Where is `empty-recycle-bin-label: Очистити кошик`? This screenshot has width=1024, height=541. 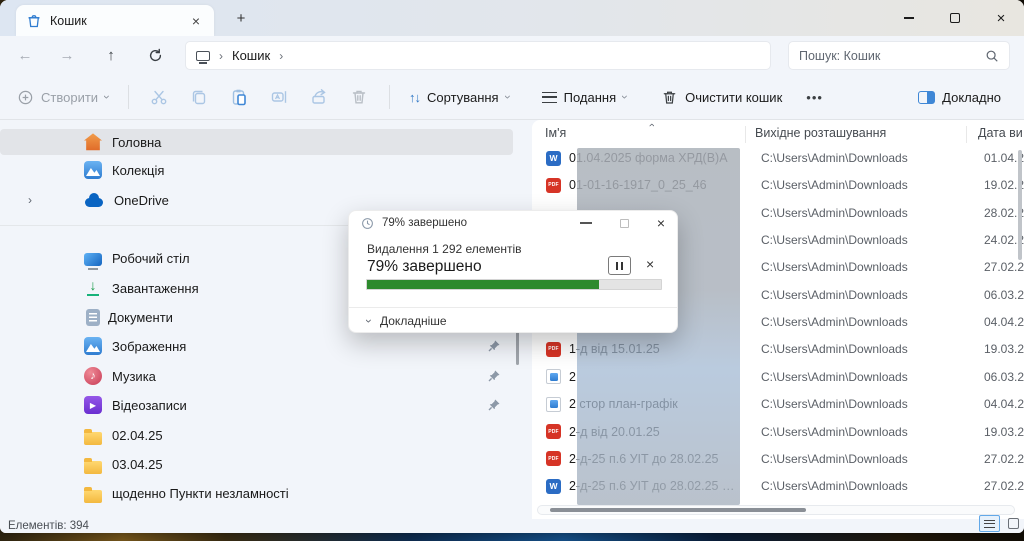 empty-recycle-bin-label: Очистити кошик is located at coordinates (734, 97).